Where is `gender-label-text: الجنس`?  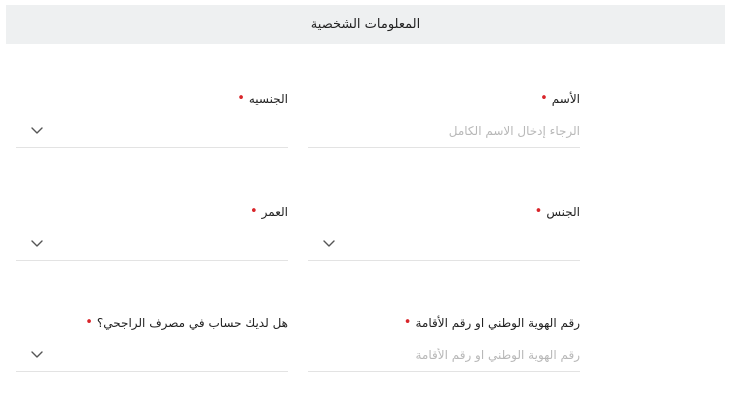
gender-label-text: الجنس is located at coordinates (563, 212).